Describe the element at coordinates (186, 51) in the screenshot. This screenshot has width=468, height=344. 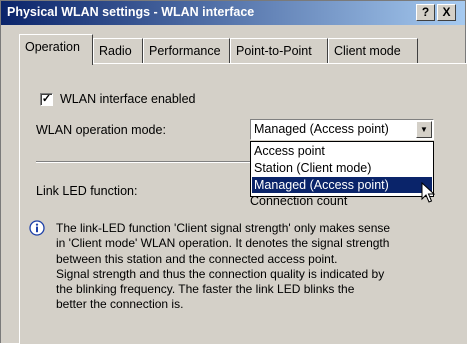
I see `tab-performance: Performance` at that location.